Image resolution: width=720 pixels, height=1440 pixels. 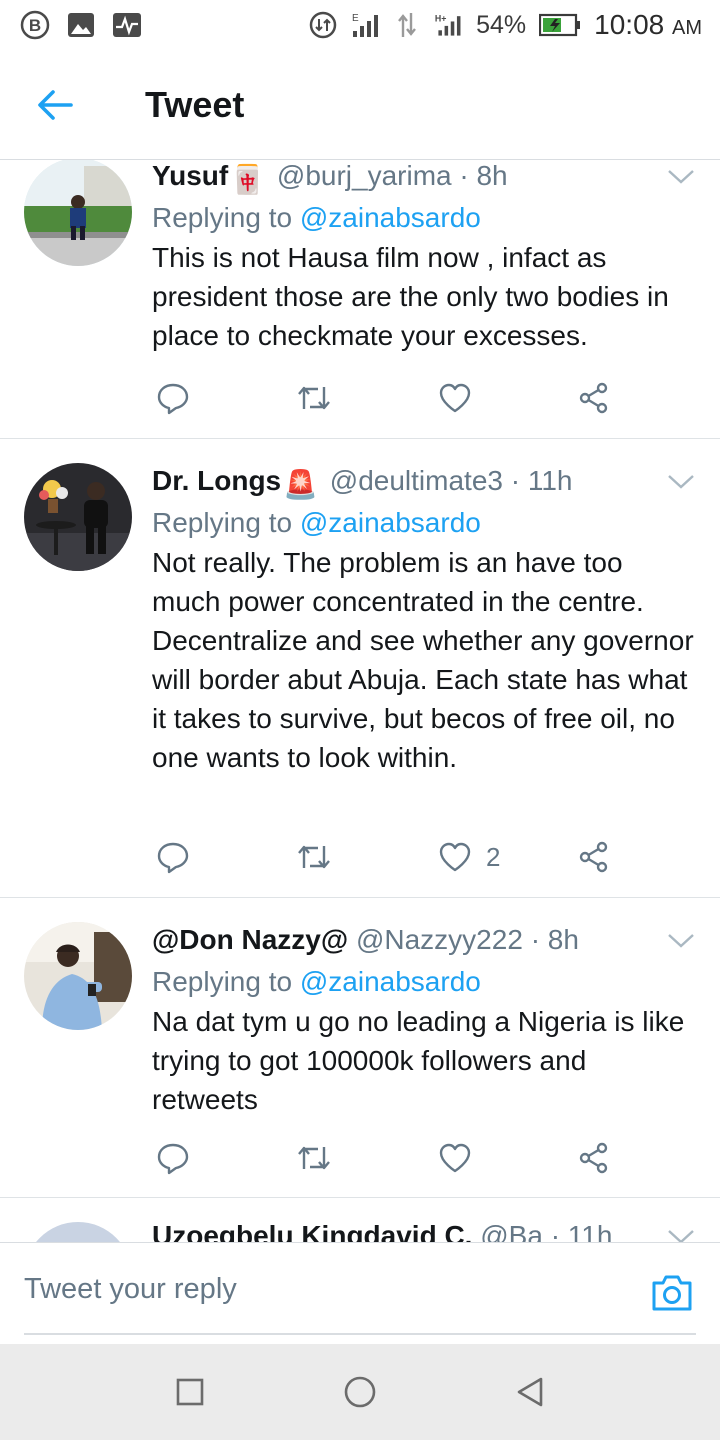 I want to click on author-handle: @Nazzyy222, so click(x=439, y=939).